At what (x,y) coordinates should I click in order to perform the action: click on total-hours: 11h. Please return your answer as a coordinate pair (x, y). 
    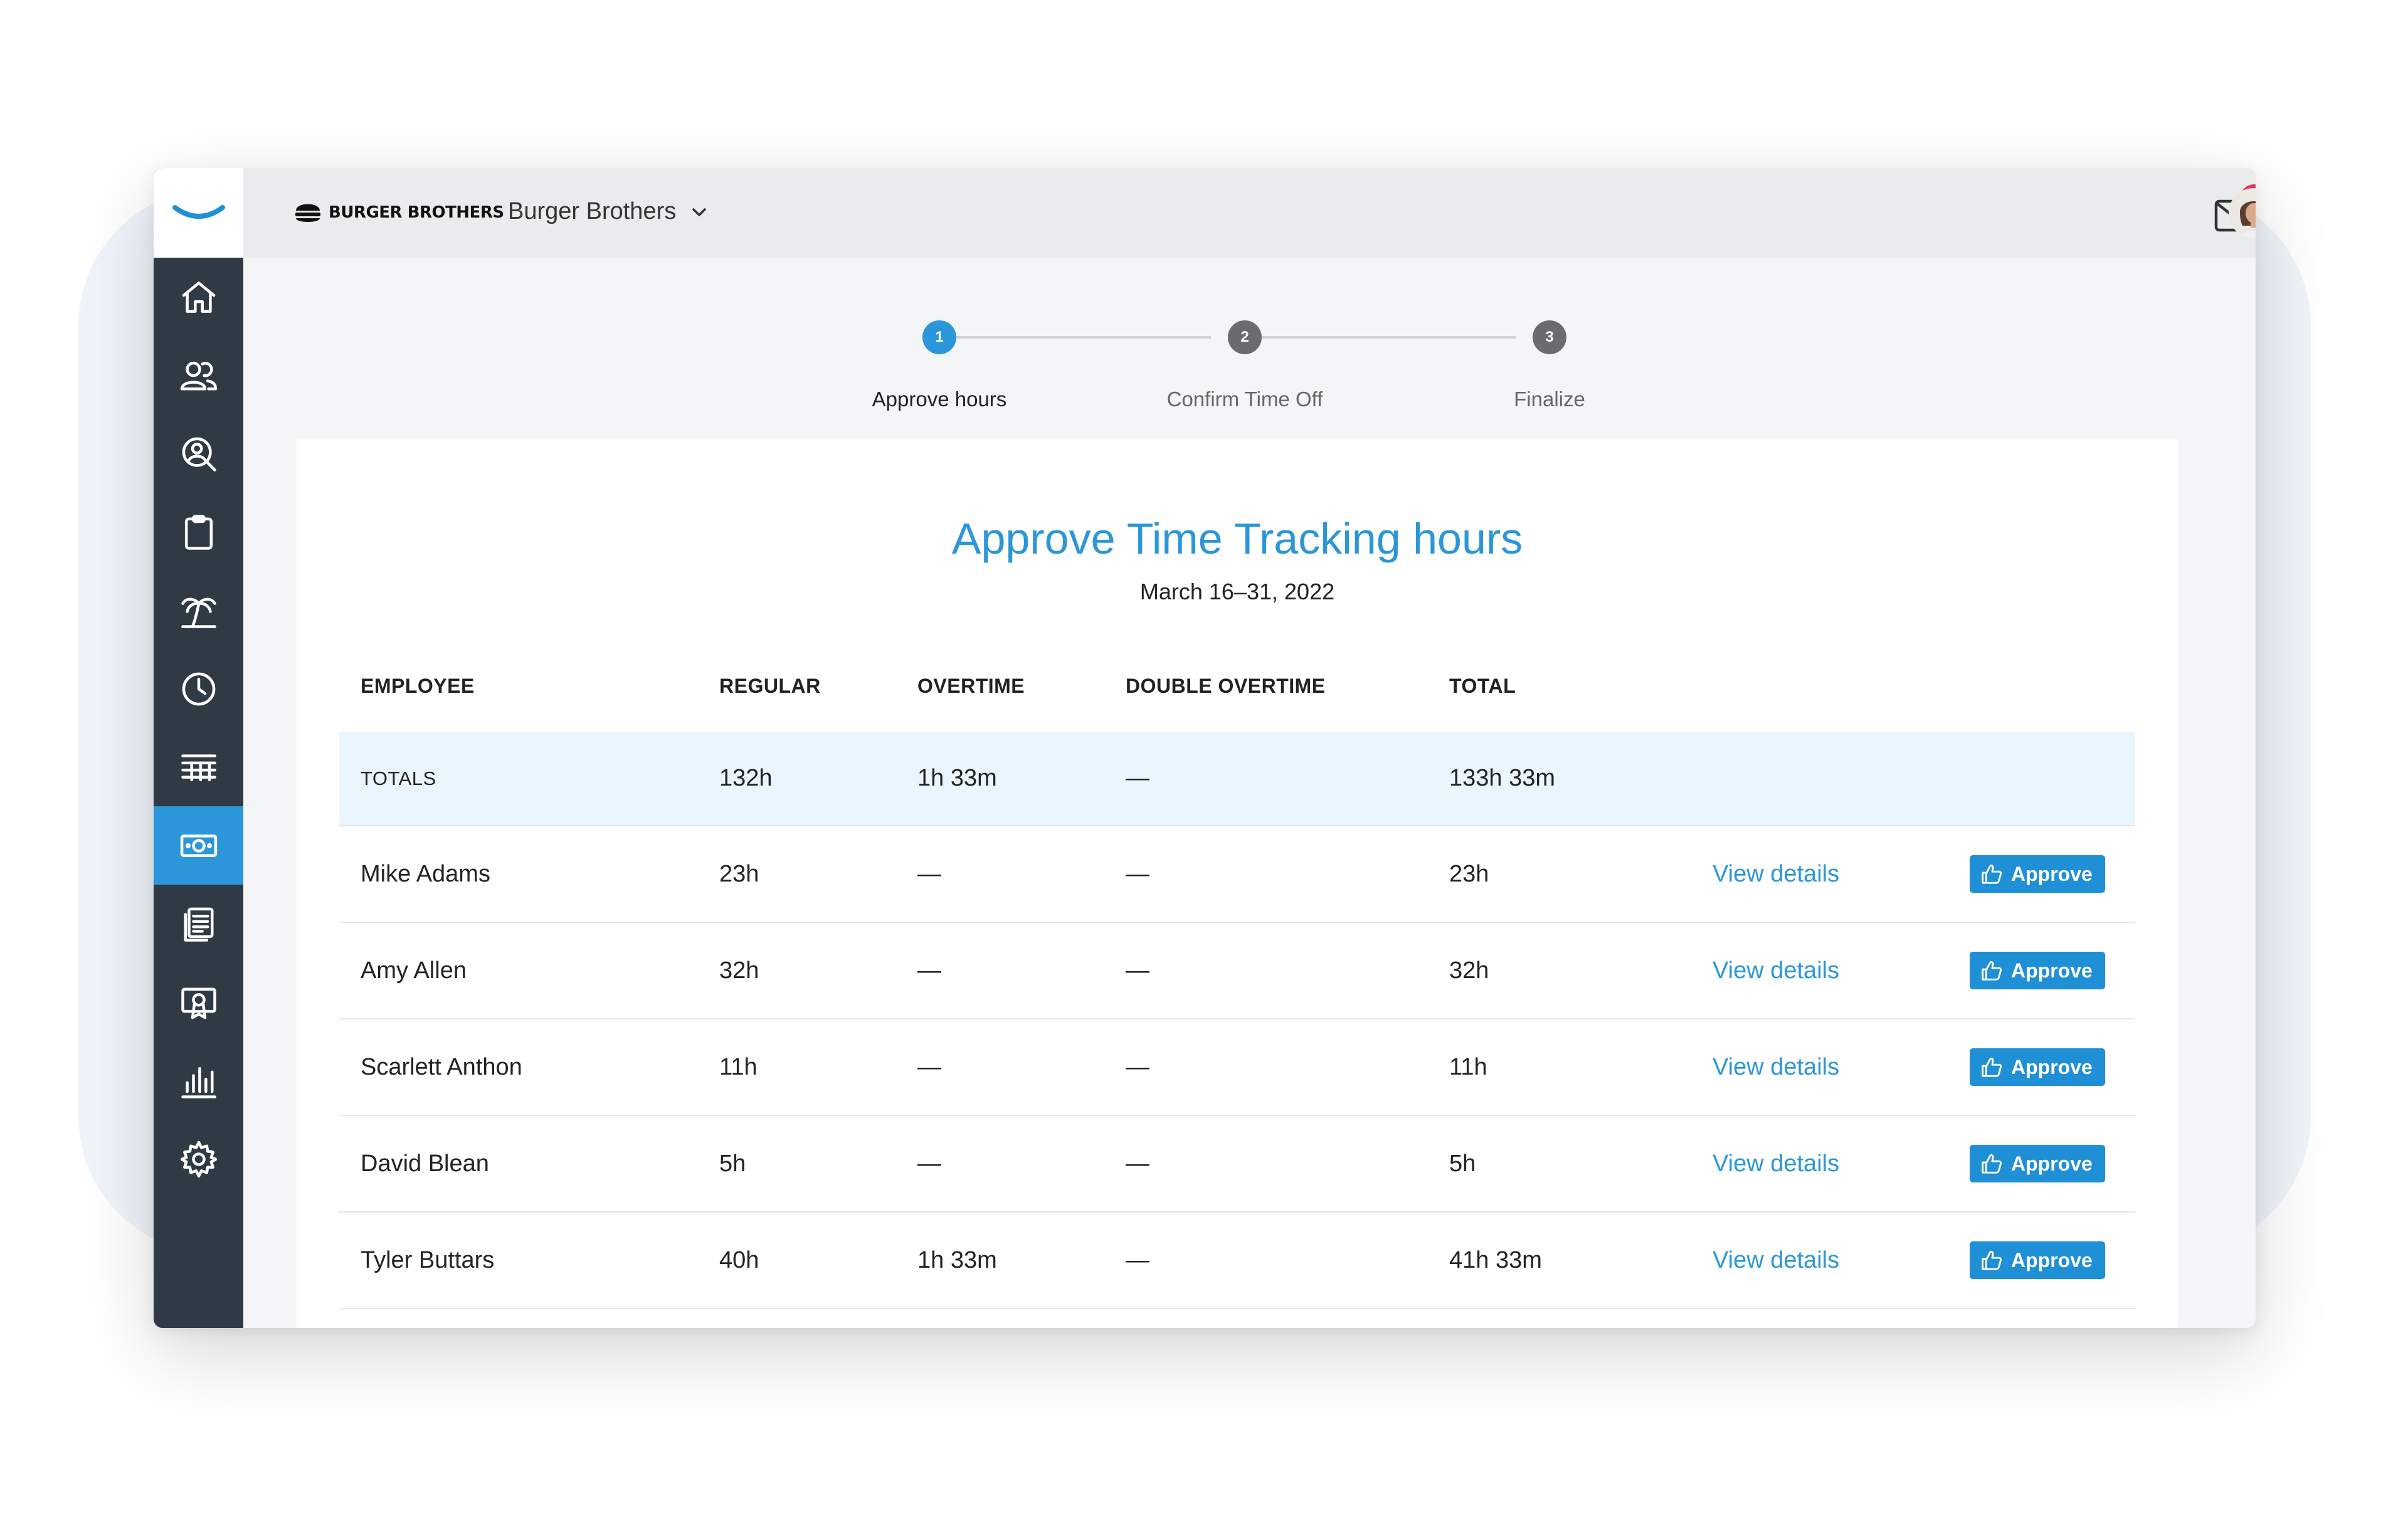
    Looking at the image, I should click on (1559, 1067).